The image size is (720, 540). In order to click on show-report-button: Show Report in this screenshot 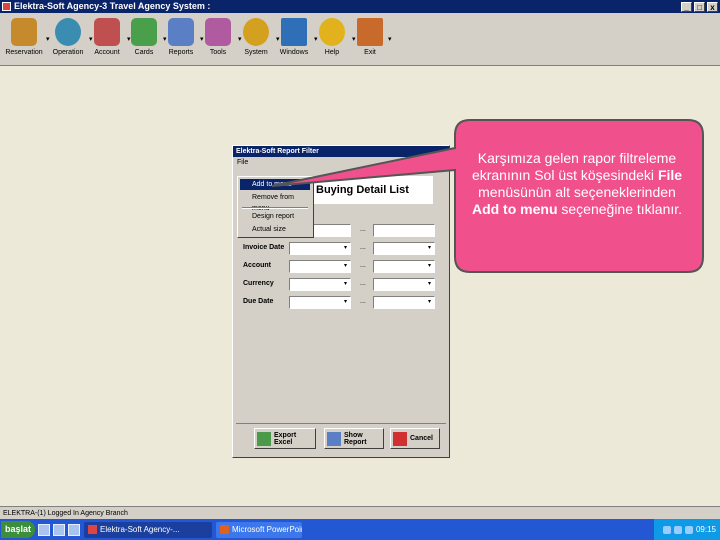, I will do `click(354, 438)`.